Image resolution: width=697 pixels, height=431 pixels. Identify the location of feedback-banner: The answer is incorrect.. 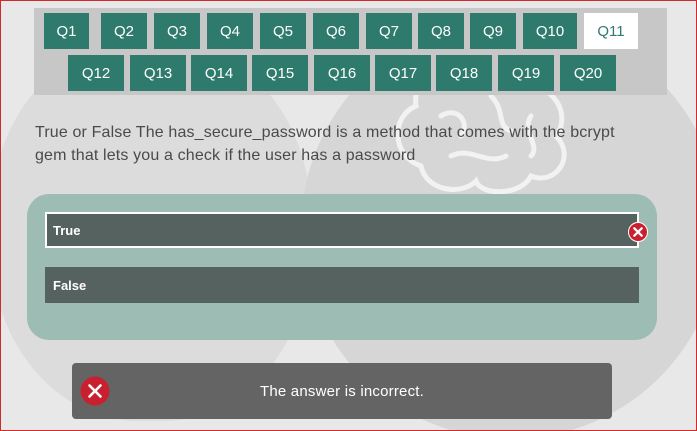
(342, 391).